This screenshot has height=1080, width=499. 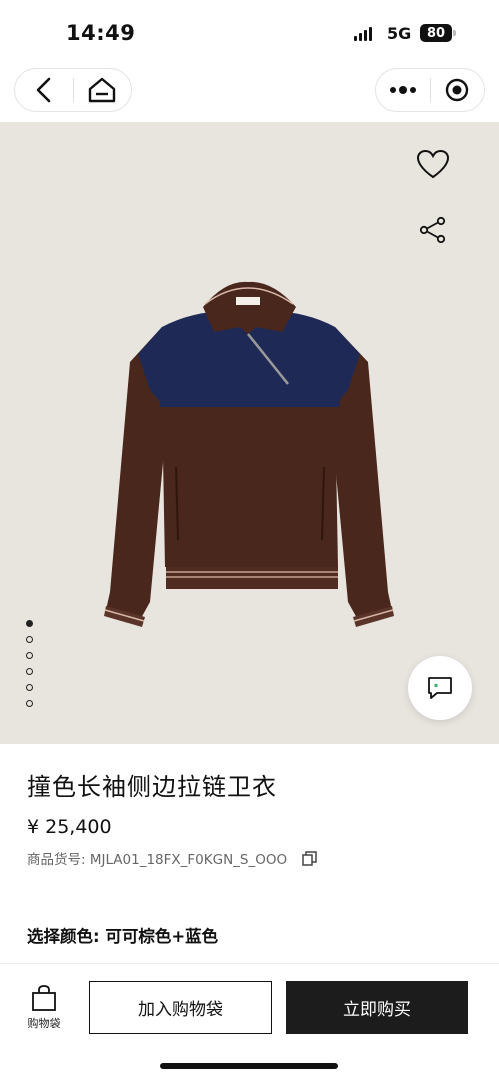 What do you see at coordinates (29, 663) in the screenshot?
I see `gallery-pagination` at bounding box center [29, 663].